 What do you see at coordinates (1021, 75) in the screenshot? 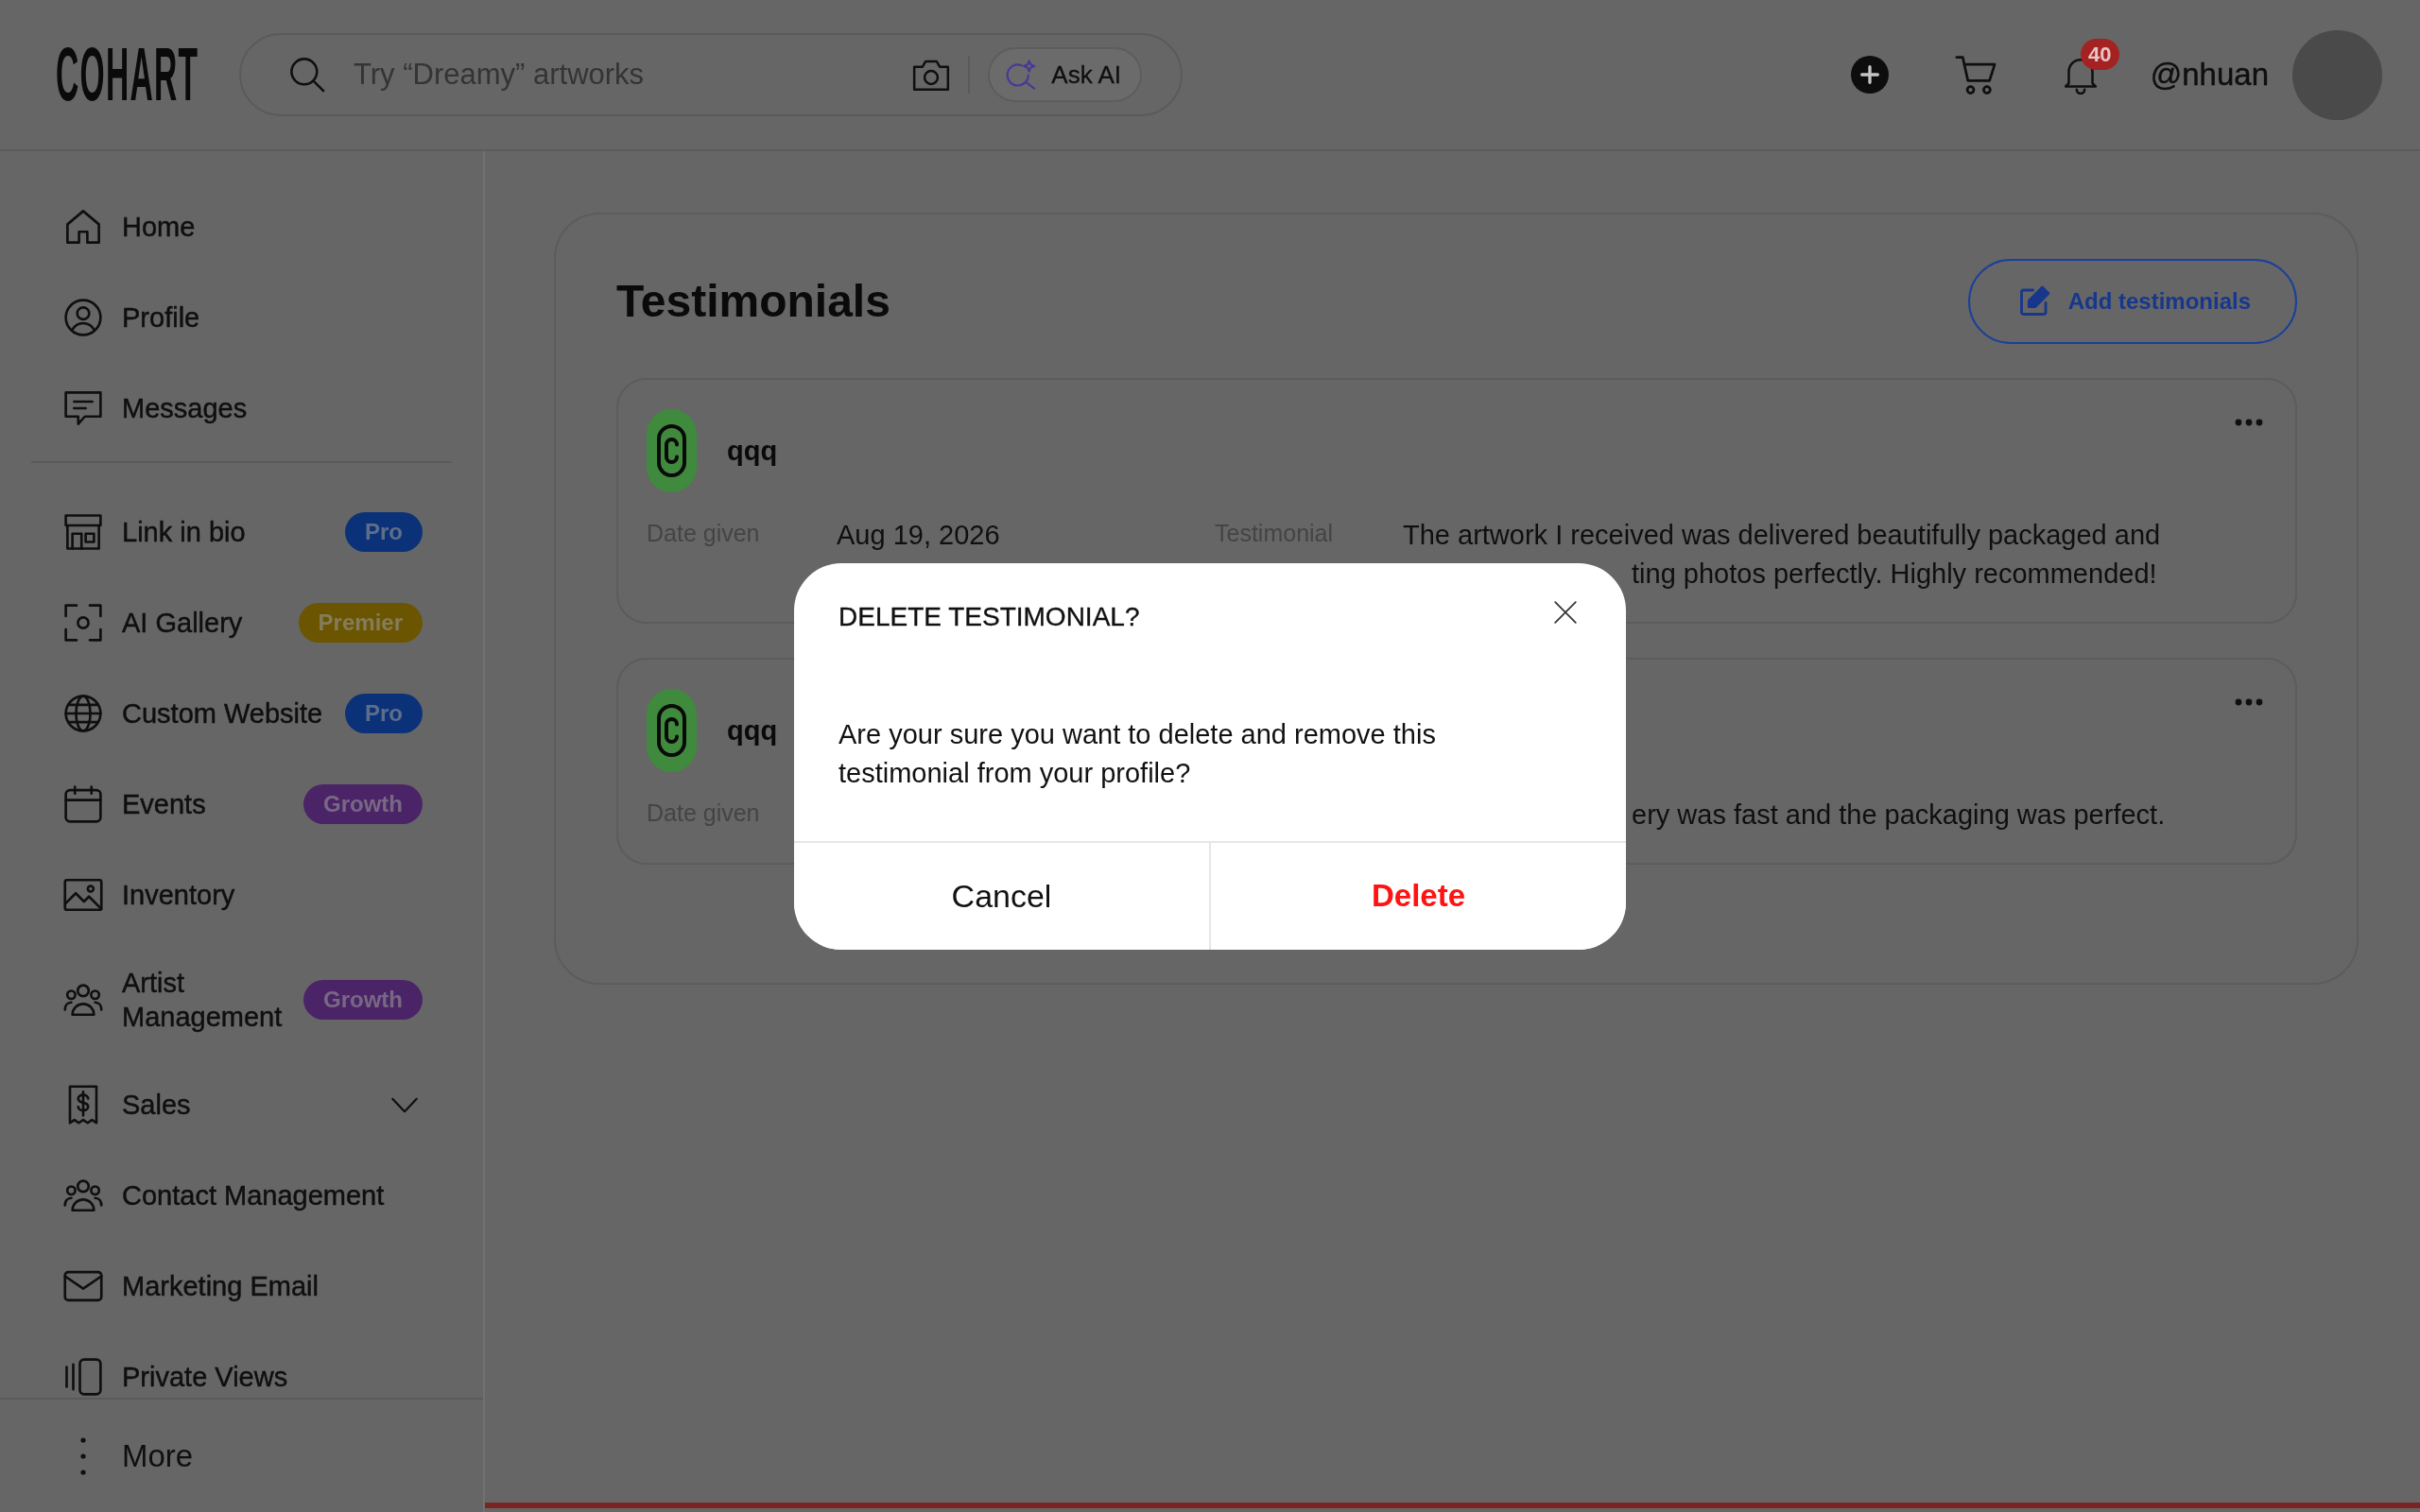
I see `sparkle-search-icon` at bounding box center [1021, 75].